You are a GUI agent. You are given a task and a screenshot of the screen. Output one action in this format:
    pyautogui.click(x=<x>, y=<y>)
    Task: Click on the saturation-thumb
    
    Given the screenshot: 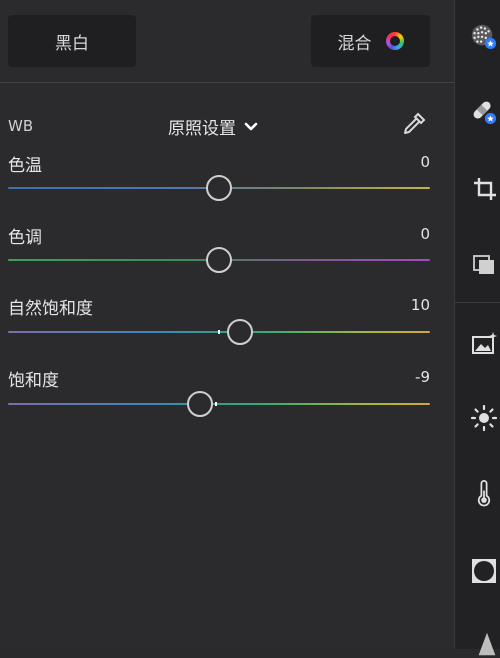 What is the action you would take?
    pyautogui.click(x=200, y=404)
    